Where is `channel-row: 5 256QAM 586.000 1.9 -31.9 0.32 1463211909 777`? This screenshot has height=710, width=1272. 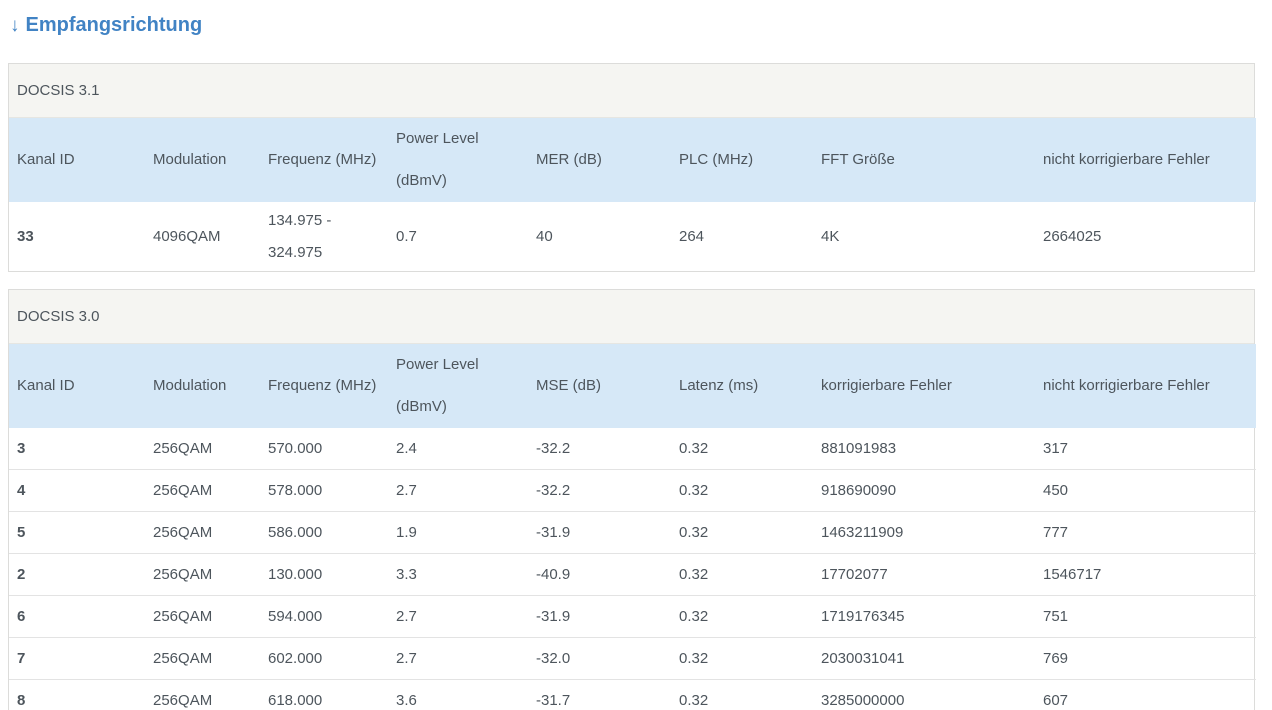
channel-row: 5 256QAM 586.000 1.9 -31.9 0.32 1463211909 777 is located at coordinates (632, 532).